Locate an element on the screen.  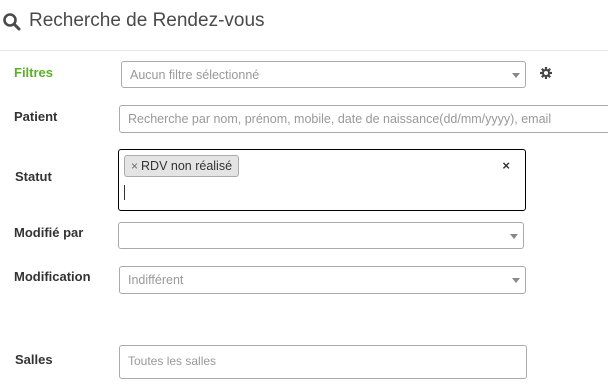
modification-select: Indifférent is located at coordinates (322, 280).